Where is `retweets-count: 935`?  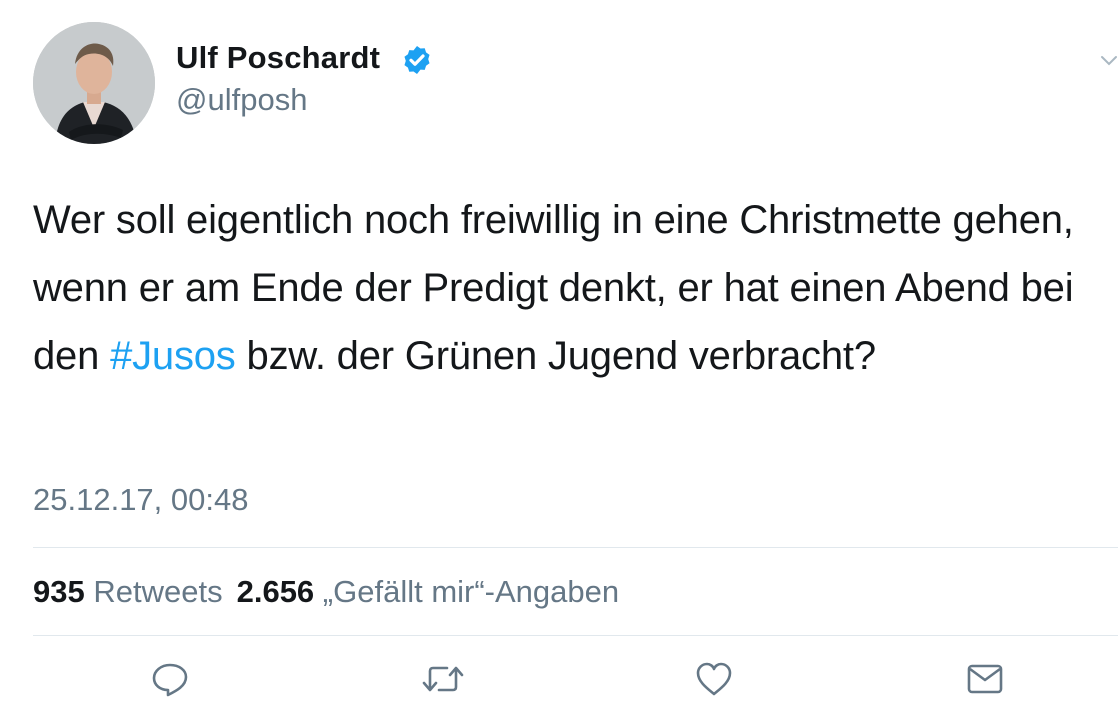
retweets-count: 935 is located at coordinates (59, 591).